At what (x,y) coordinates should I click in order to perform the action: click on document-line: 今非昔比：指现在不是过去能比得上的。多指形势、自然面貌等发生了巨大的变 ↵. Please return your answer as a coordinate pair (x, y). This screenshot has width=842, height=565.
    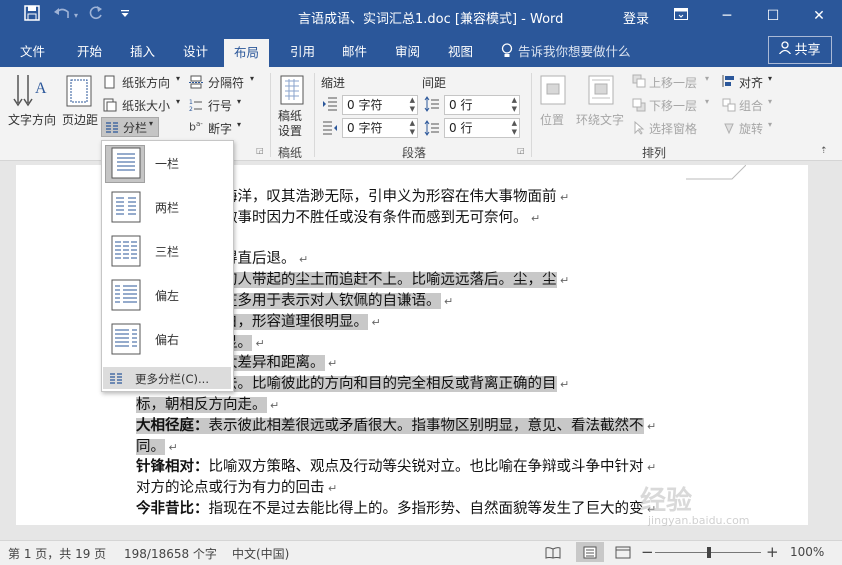
    Looking at the image, I should click on (396, 509).